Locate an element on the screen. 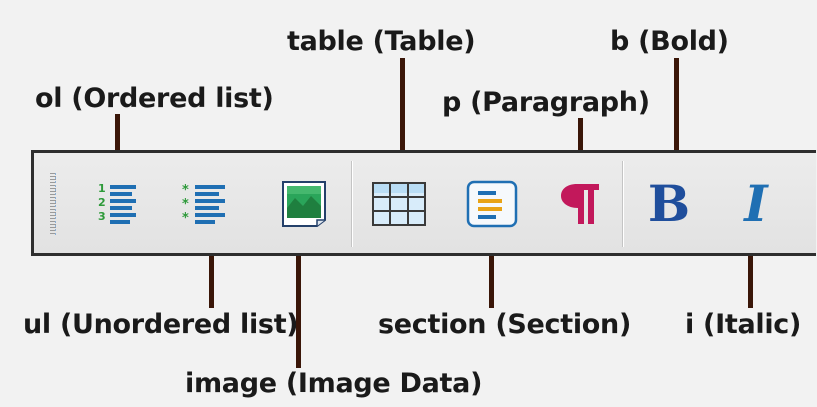  table-button is located at coordinates (399, 204).